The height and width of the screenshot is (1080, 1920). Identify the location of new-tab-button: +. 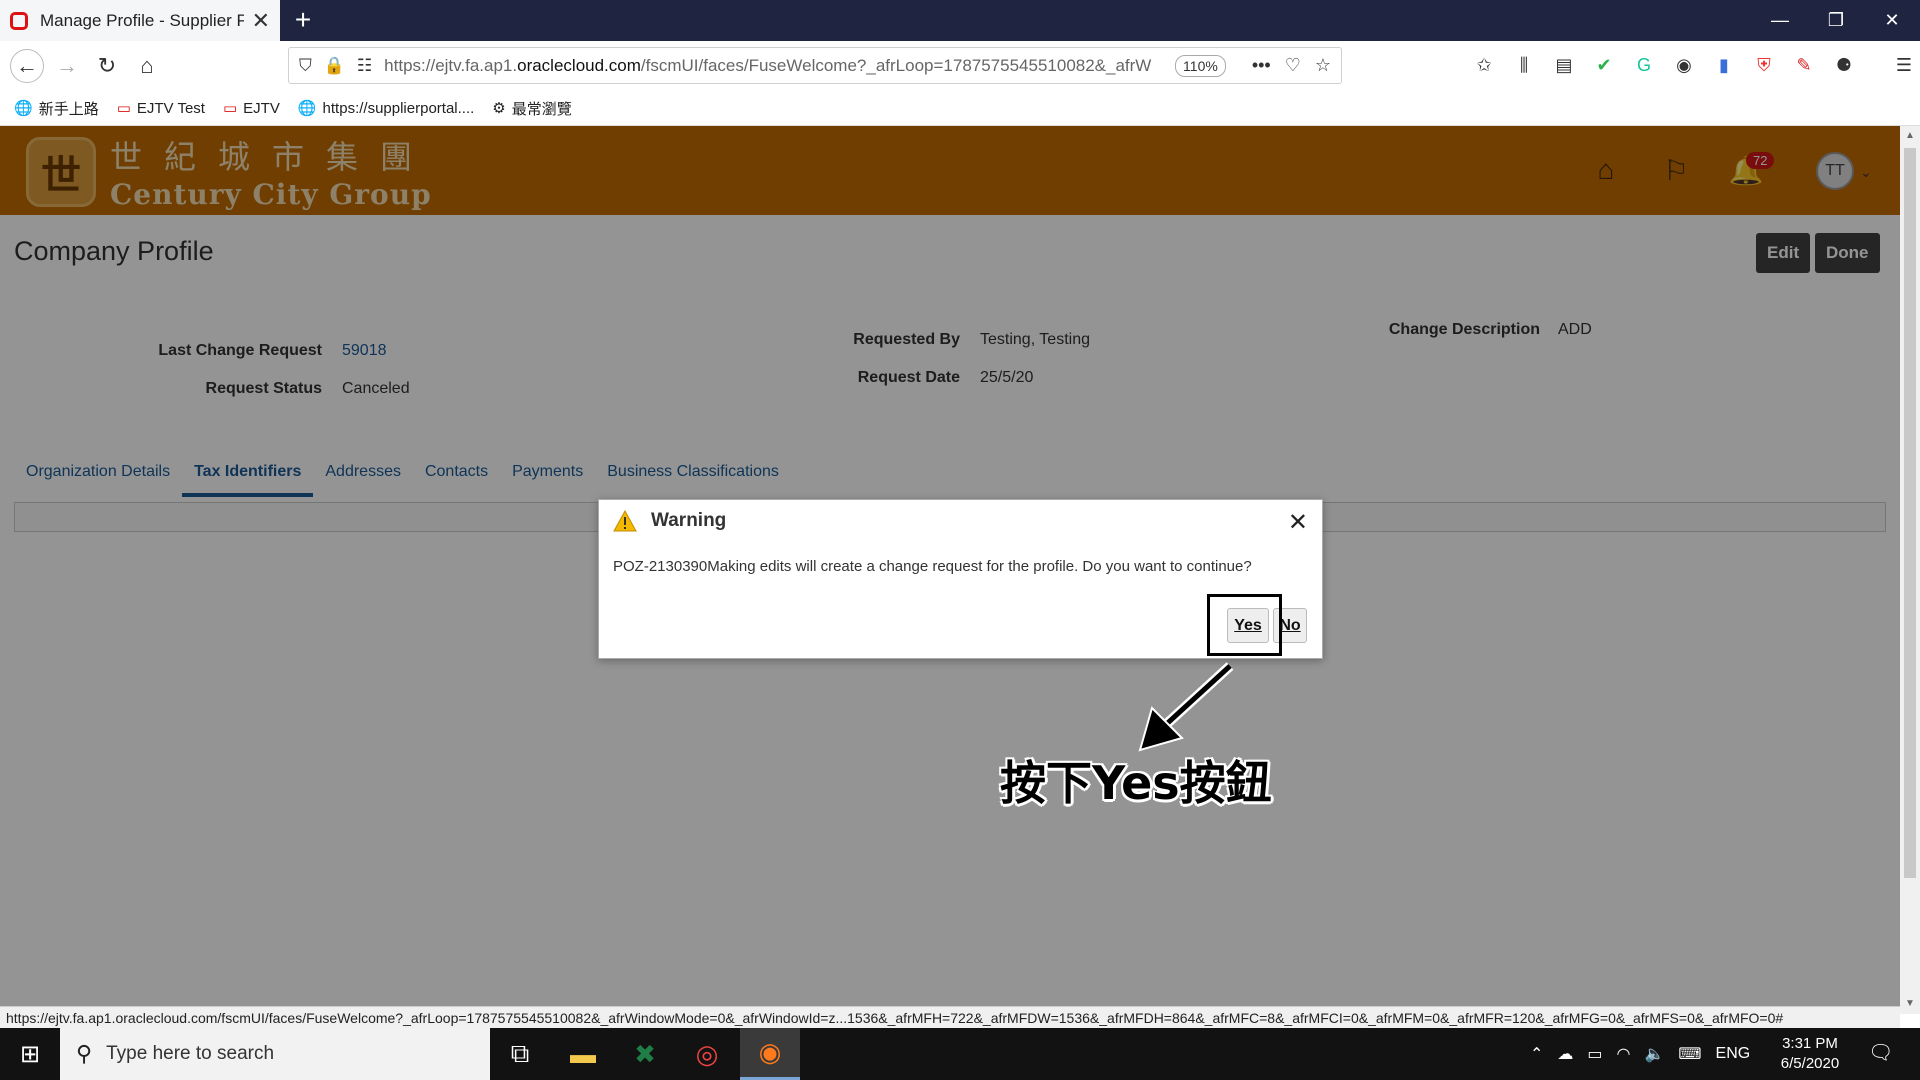
(303, 20).